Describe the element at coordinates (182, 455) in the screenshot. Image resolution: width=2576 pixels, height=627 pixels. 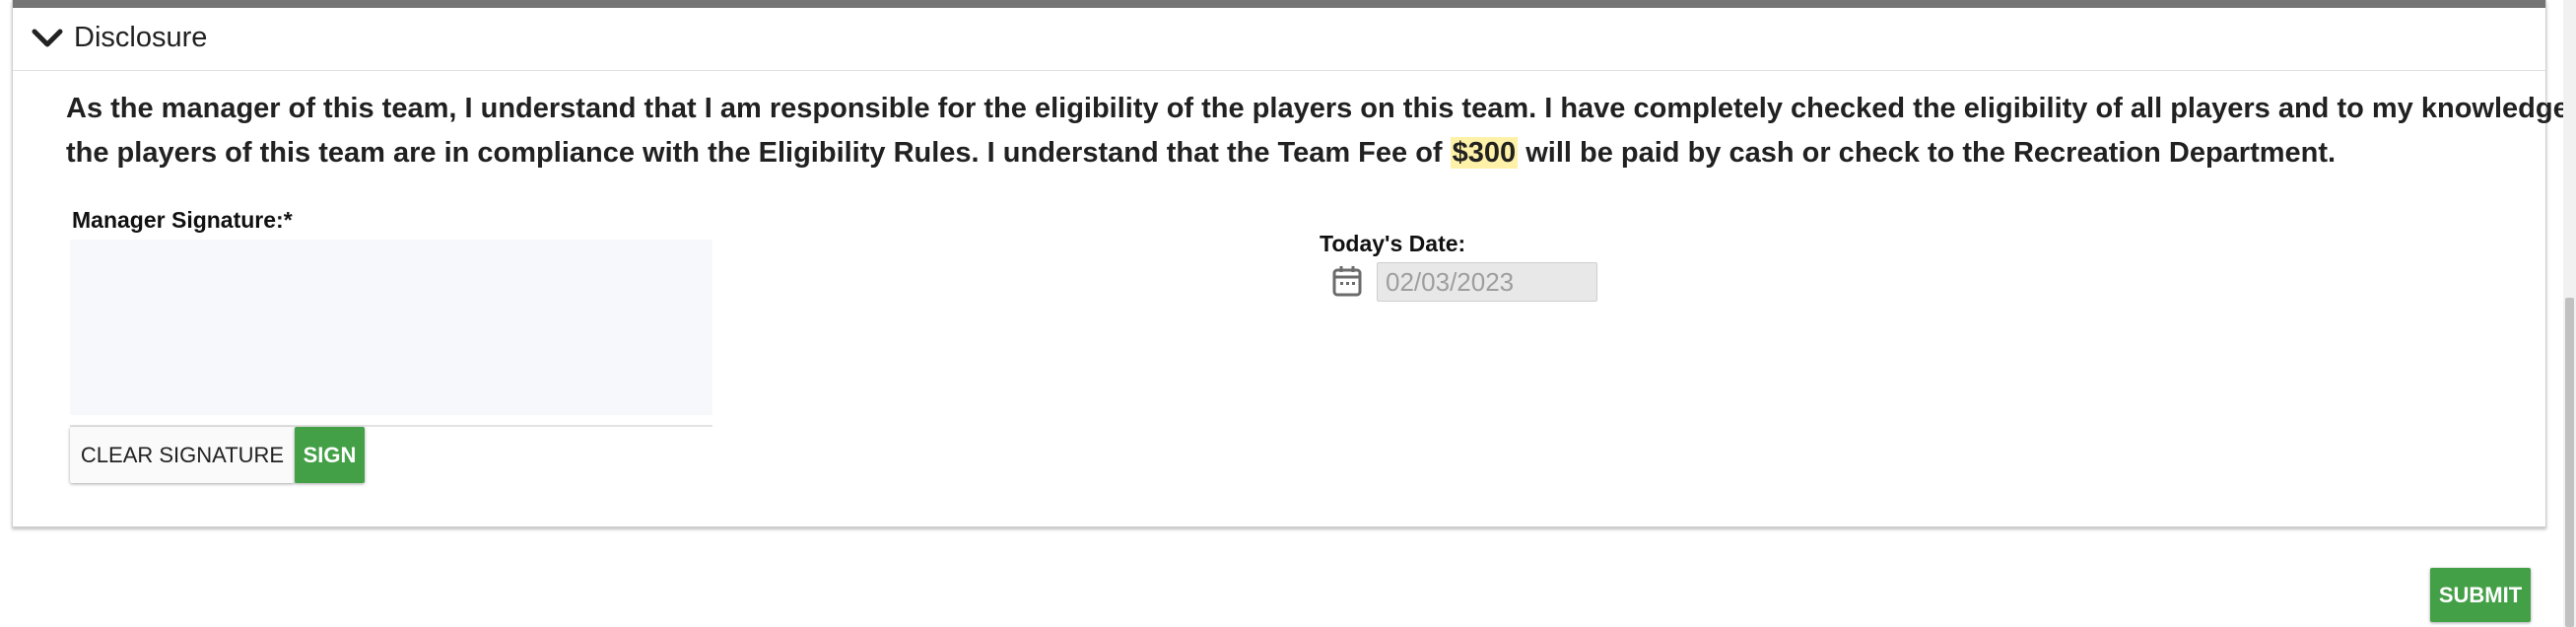
I see `clear-signature-button: CLEAR SIGNATURE` at that location.